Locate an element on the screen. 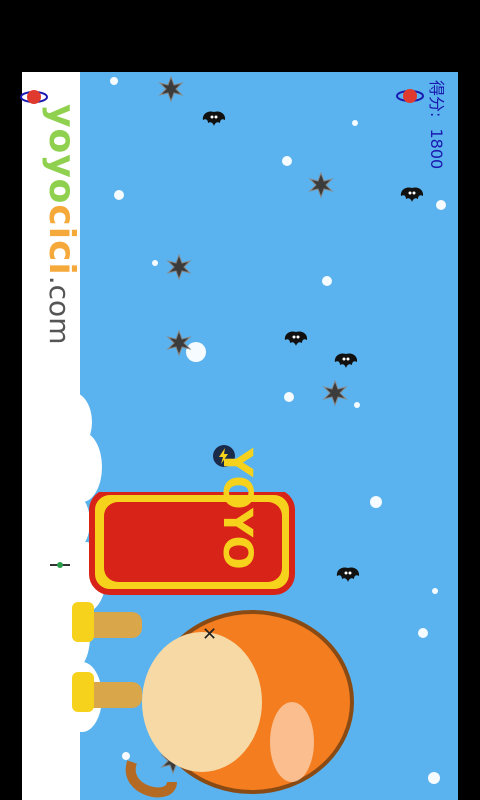  logo-part-cici: cici is located at coordinates (61, 240).